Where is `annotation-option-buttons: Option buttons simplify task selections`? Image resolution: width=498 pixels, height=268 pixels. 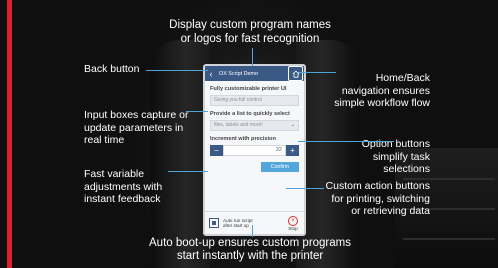 annotation-option-buttons: Option buttons simplify task selections is located at coordinates (380, 157).